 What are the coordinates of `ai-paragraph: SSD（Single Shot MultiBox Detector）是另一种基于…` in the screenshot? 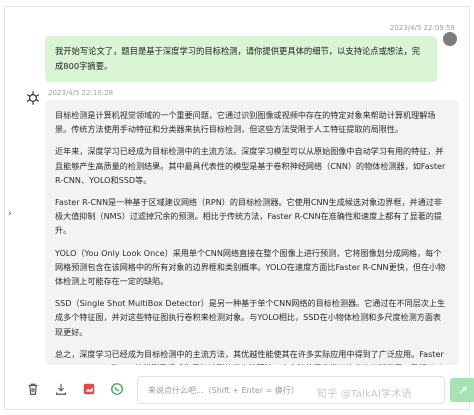 It's located at (250, 317).